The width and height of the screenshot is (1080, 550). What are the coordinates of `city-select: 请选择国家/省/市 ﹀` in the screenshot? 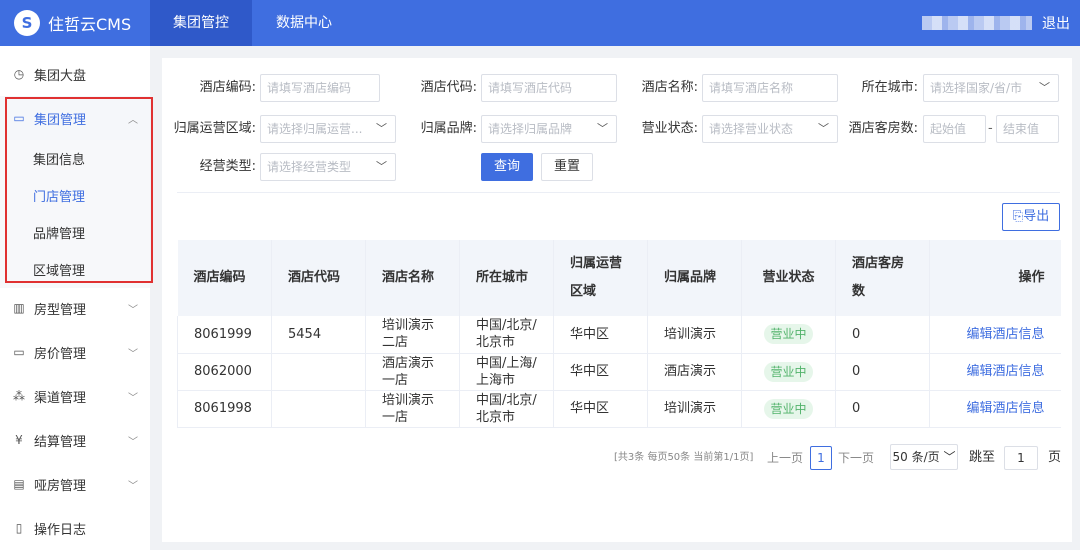 It's located at (991, 88).